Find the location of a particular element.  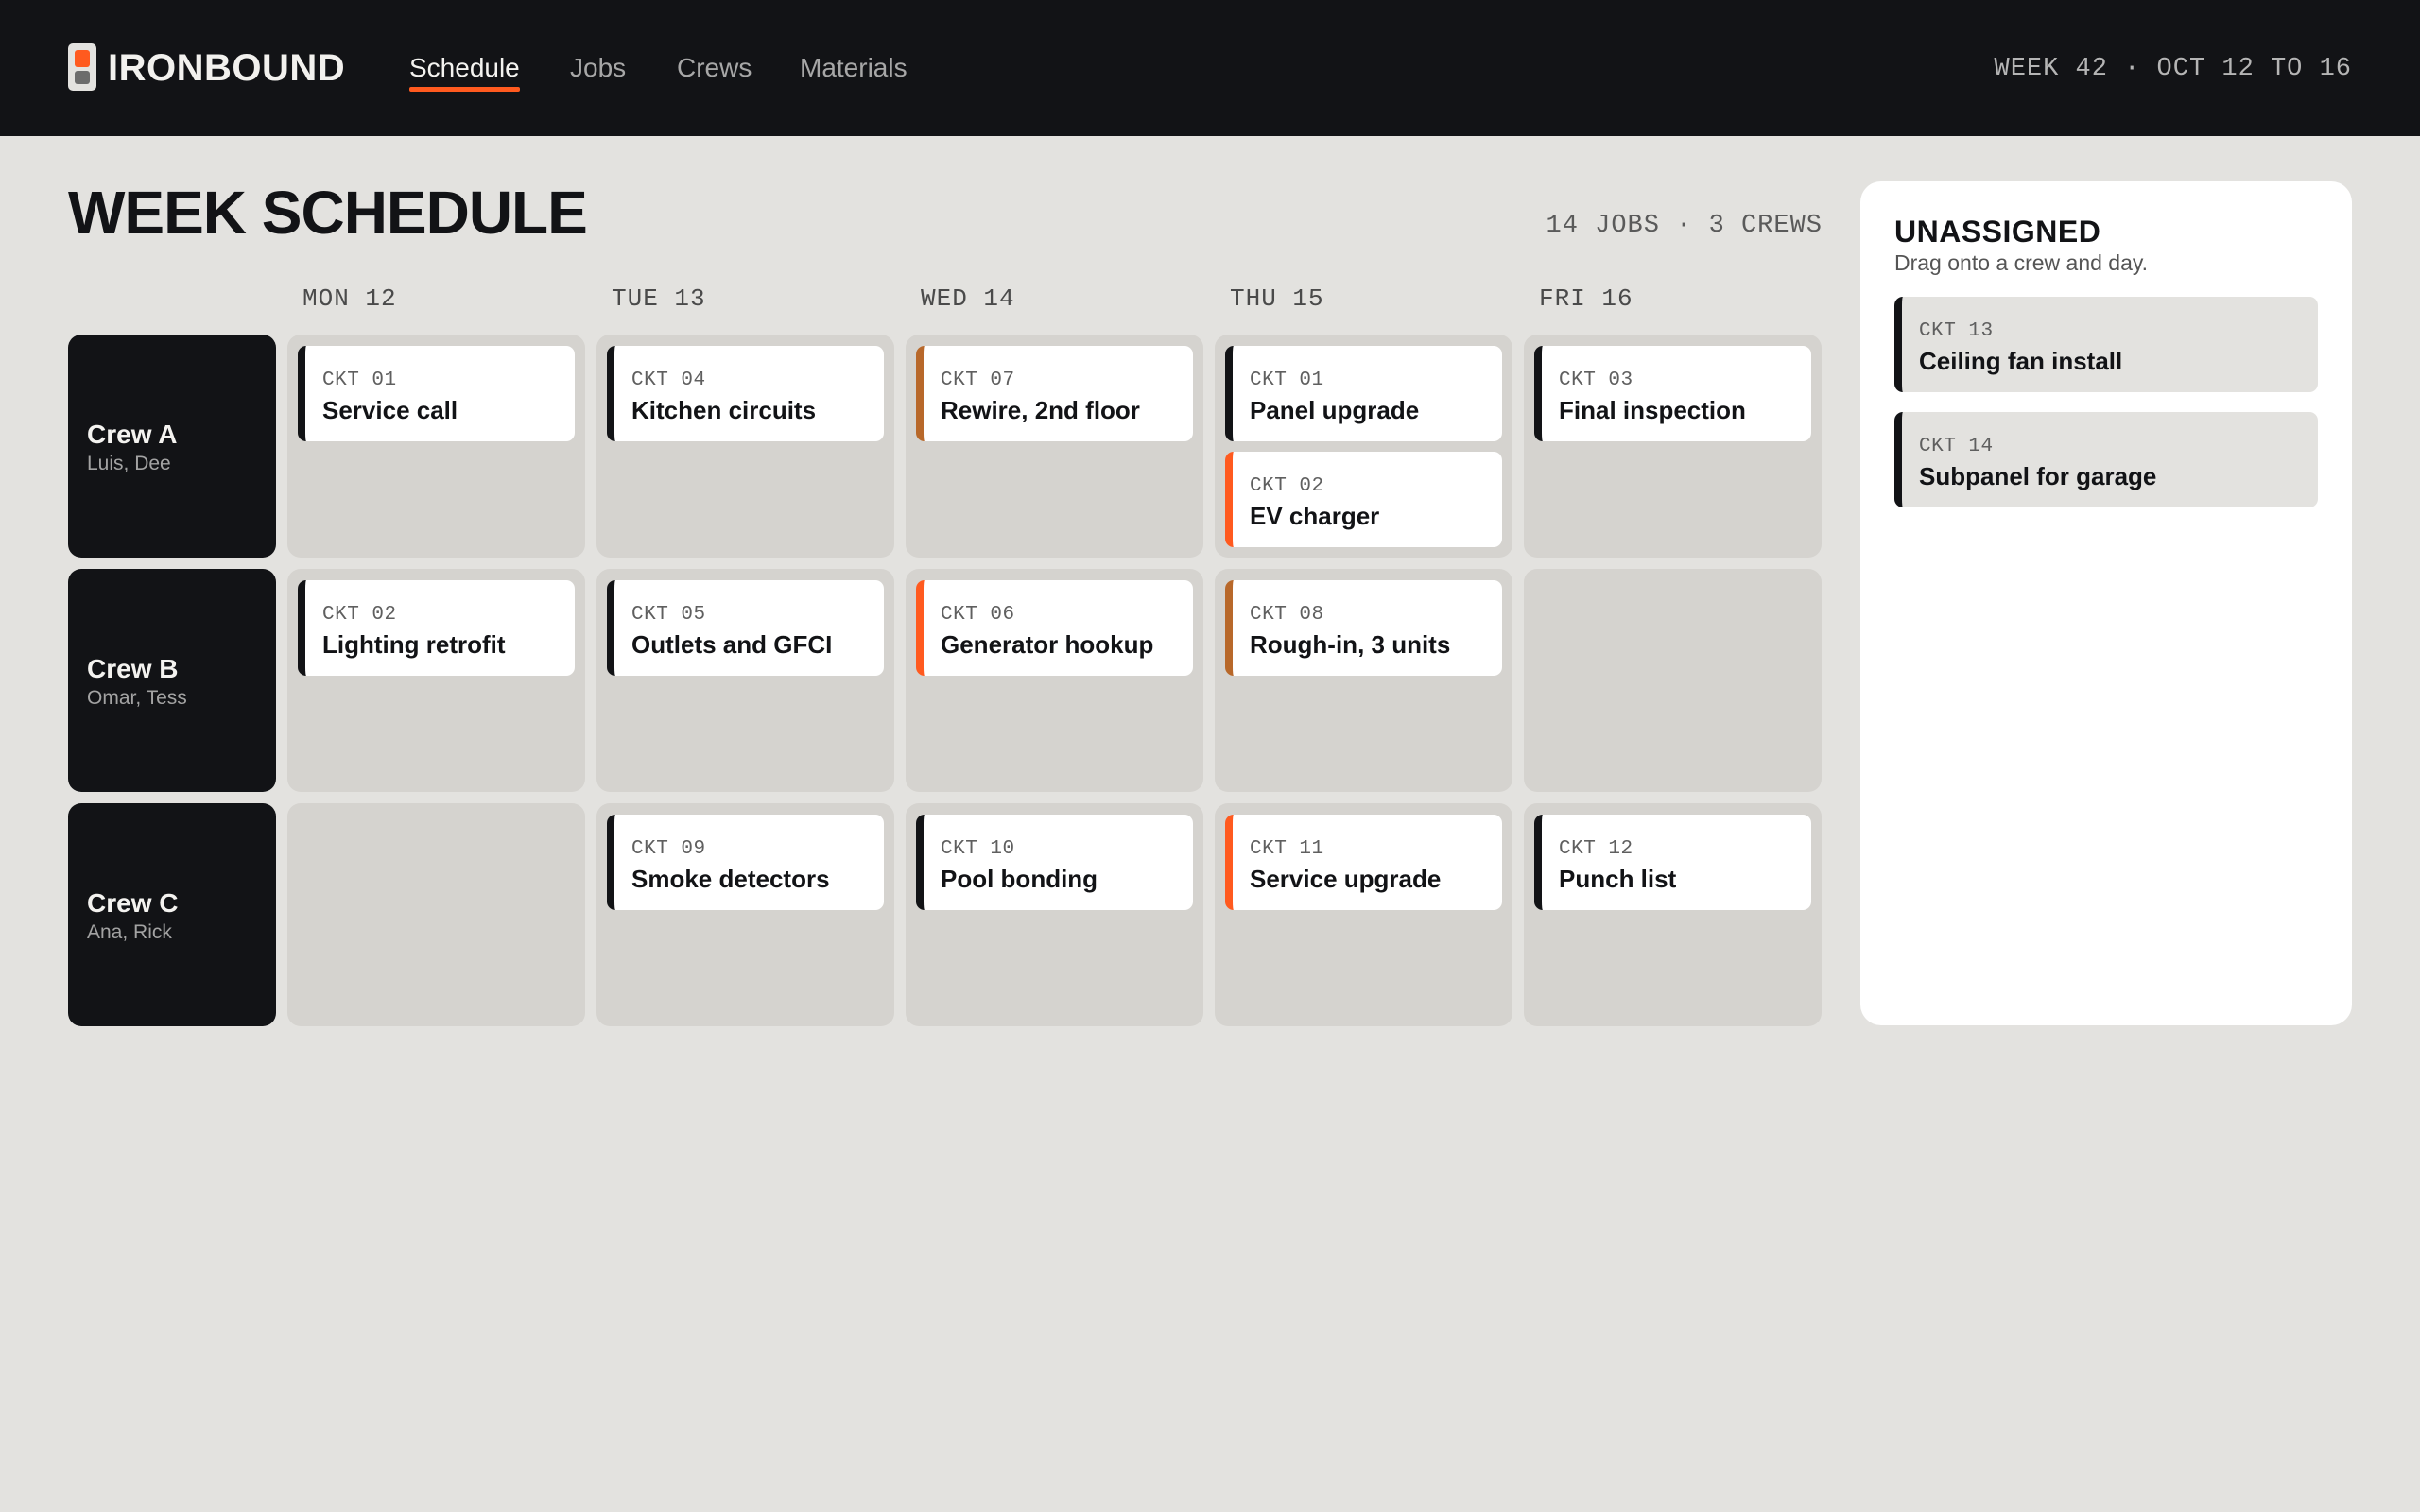

nav-materials: Materials is located at coordinates (854, 68).